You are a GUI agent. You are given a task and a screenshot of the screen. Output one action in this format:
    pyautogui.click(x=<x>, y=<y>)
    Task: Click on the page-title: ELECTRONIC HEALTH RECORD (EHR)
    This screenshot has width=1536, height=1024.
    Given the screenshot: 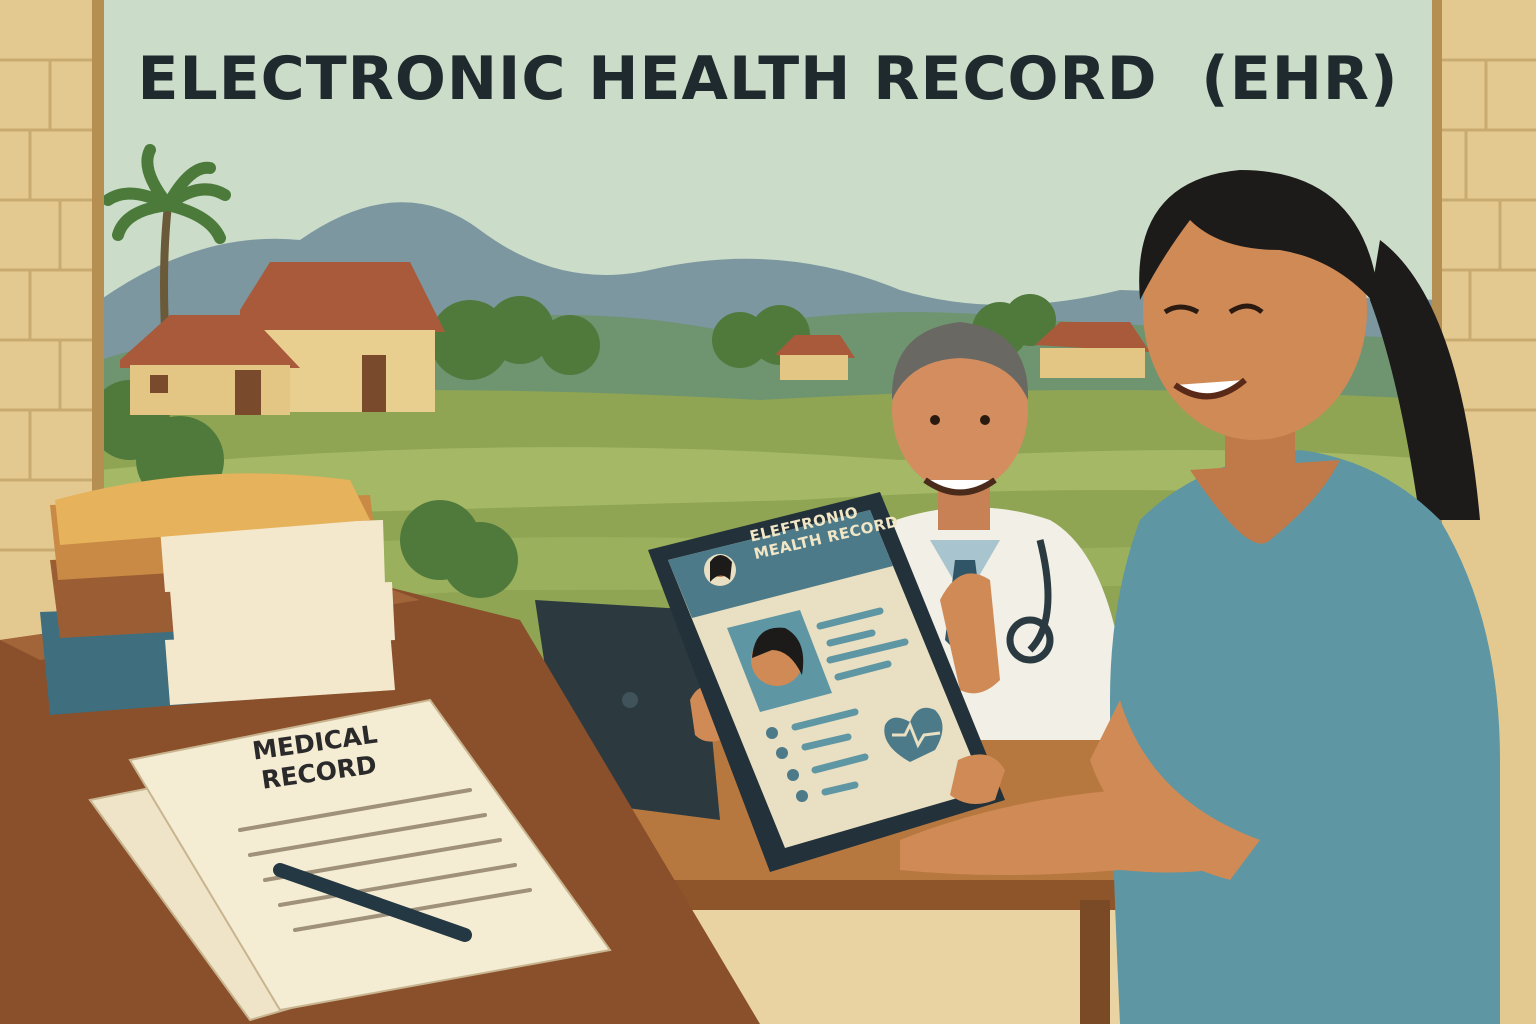 What is the action you would take?
    pyautogui.click(x=768, y=79)
    